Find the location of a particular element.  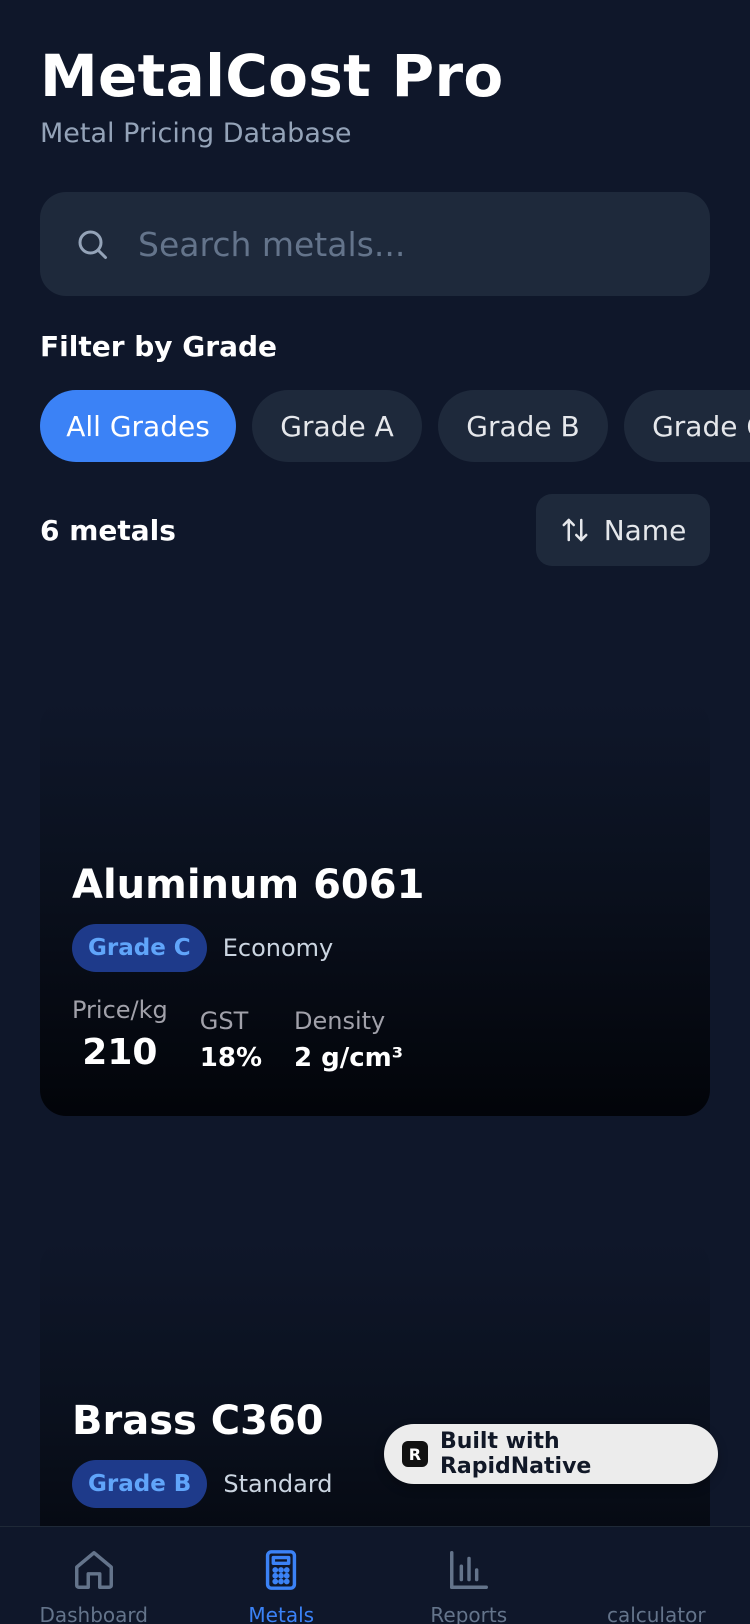

filter-label: Filter by Grade is located at coordinates (159, 346).